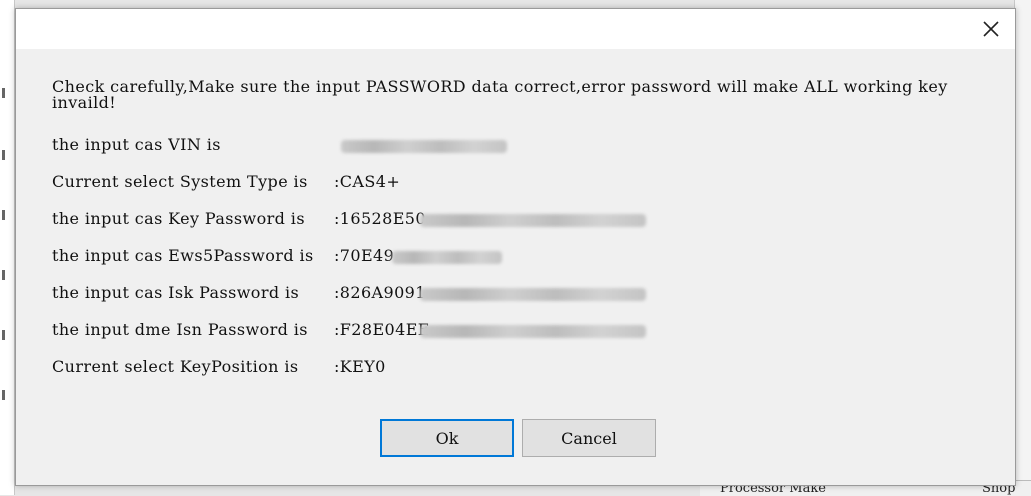  Describe the element at coordinates (360, 366) in the screenshot. I see `key-position-value: :KEY0` at that location.